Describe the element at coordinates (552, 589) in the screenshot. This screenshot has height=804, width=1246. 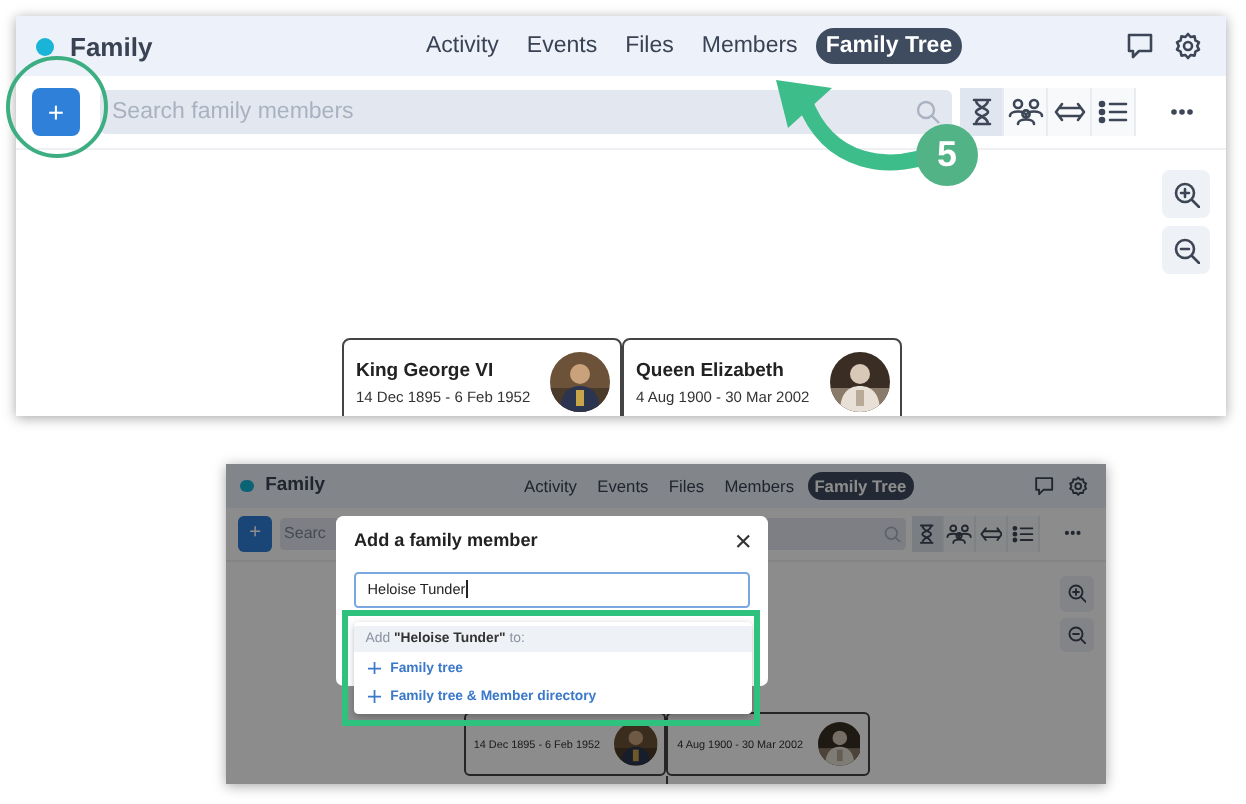
I see `name-input: Heloise Tunder` at that location.